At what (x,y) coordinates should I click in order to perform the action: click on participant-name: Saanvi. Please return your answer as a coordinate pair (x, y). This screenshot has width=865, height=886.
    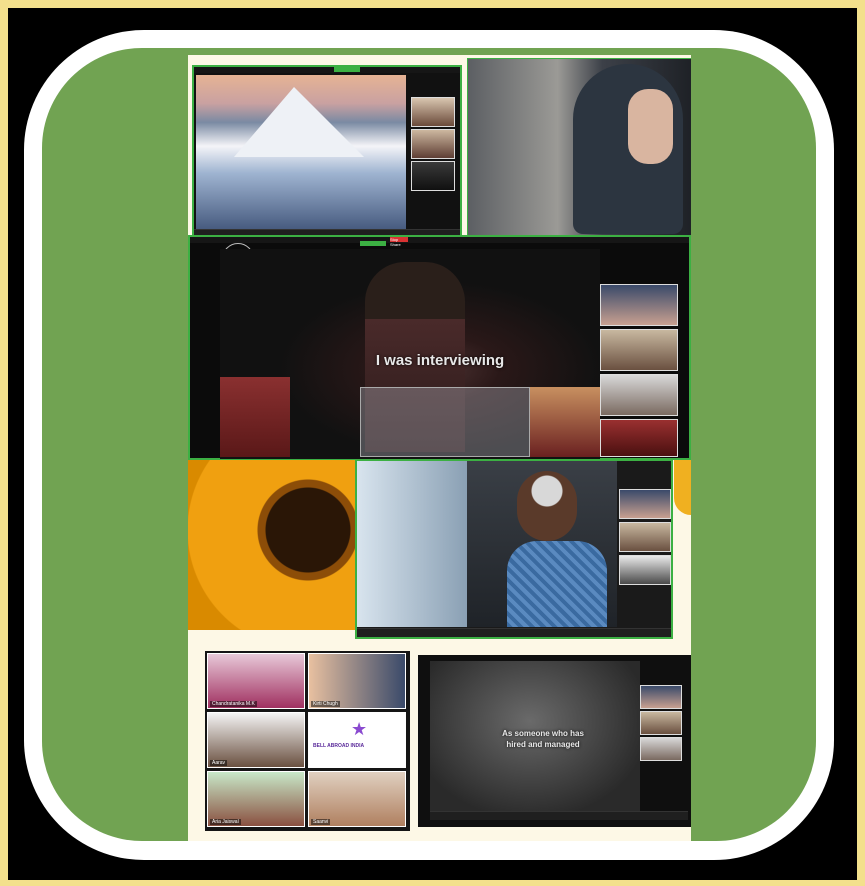
    Looking at the image, I should click on (321, 822).